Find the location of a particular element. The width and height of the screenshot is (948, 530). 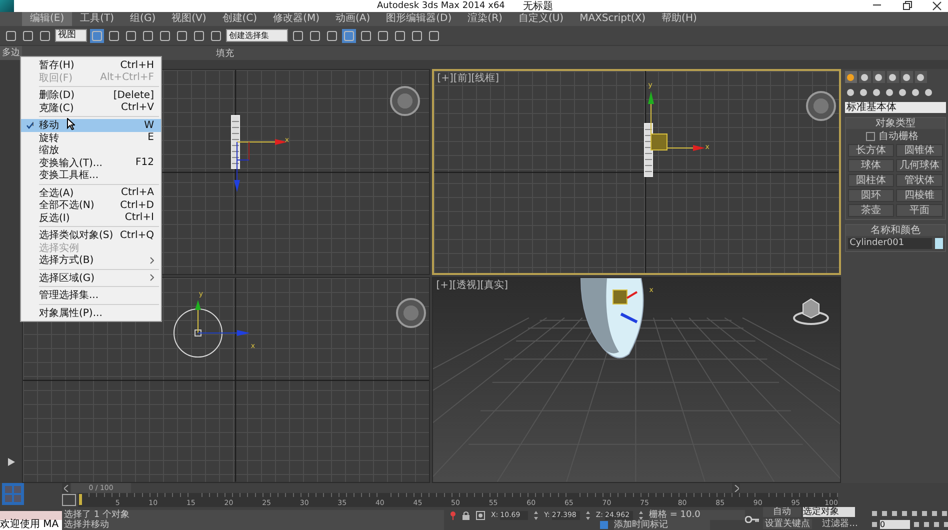

status-text: 选择了 1 个对象 is located at coordinates (253, 515).